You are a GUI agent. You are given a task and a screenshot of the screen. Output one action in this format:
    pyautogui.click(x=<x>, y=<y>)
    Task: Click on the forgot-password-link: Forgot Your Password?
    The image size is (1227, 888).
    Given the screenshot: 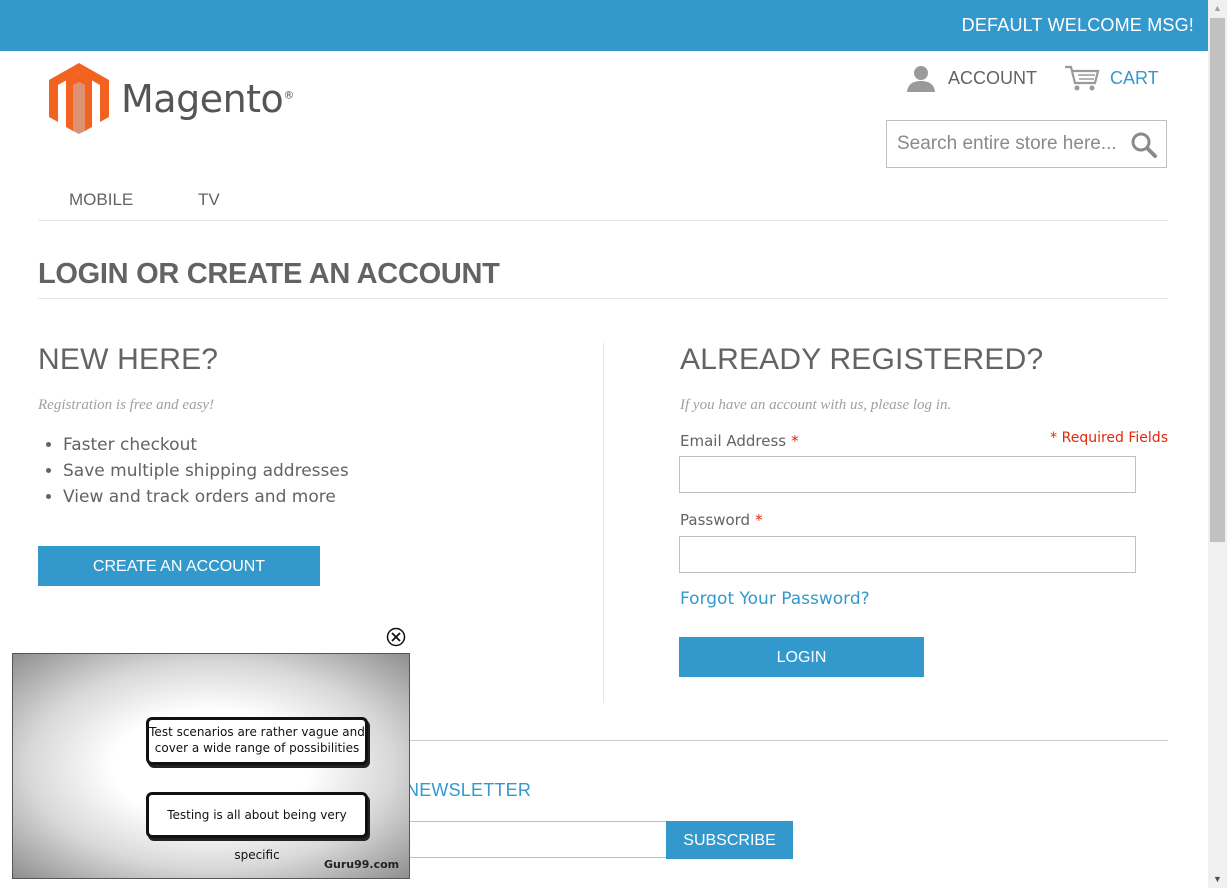 What is the action you would take?
    pyautogui.click(x=775, y=599)
    